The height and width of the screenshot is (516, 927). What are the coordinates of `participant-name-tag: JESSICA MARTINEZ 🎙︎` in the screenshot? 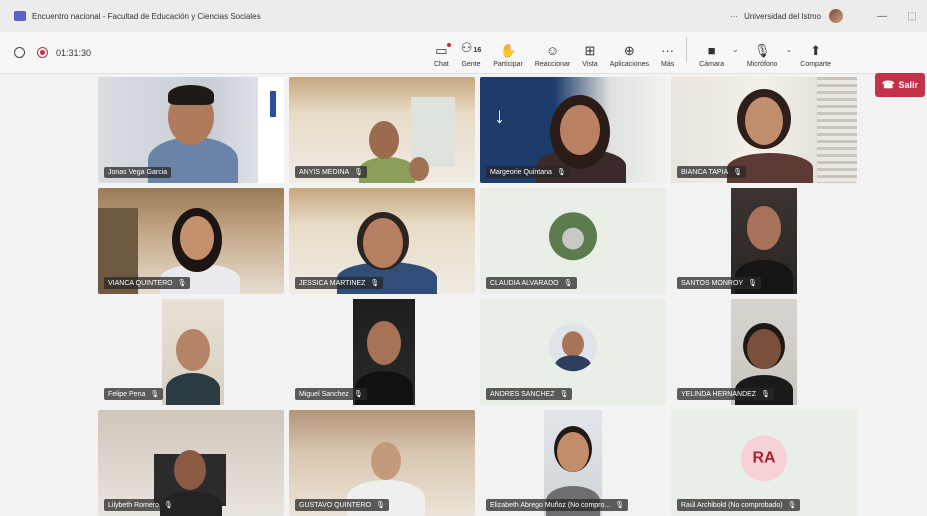 It's located at (339, 283).